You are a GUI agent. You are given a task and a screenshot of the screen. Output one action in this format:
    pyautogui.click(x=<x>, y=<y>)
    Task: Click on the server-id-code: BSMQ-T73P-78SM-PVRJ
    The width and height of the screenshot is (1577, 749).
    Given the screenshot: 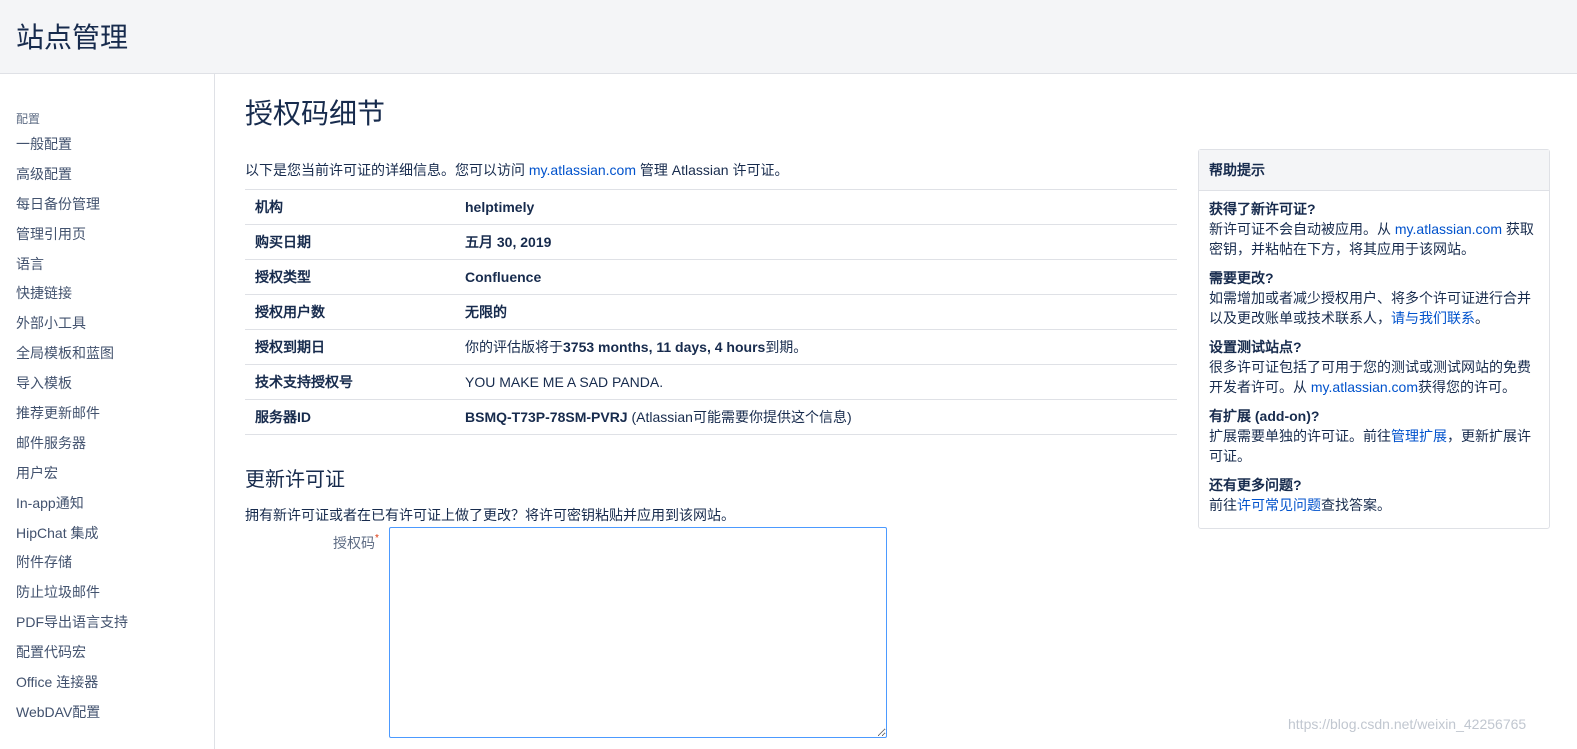 What is the action you would take?
    pyautogui.click(x=546, y=417)
    